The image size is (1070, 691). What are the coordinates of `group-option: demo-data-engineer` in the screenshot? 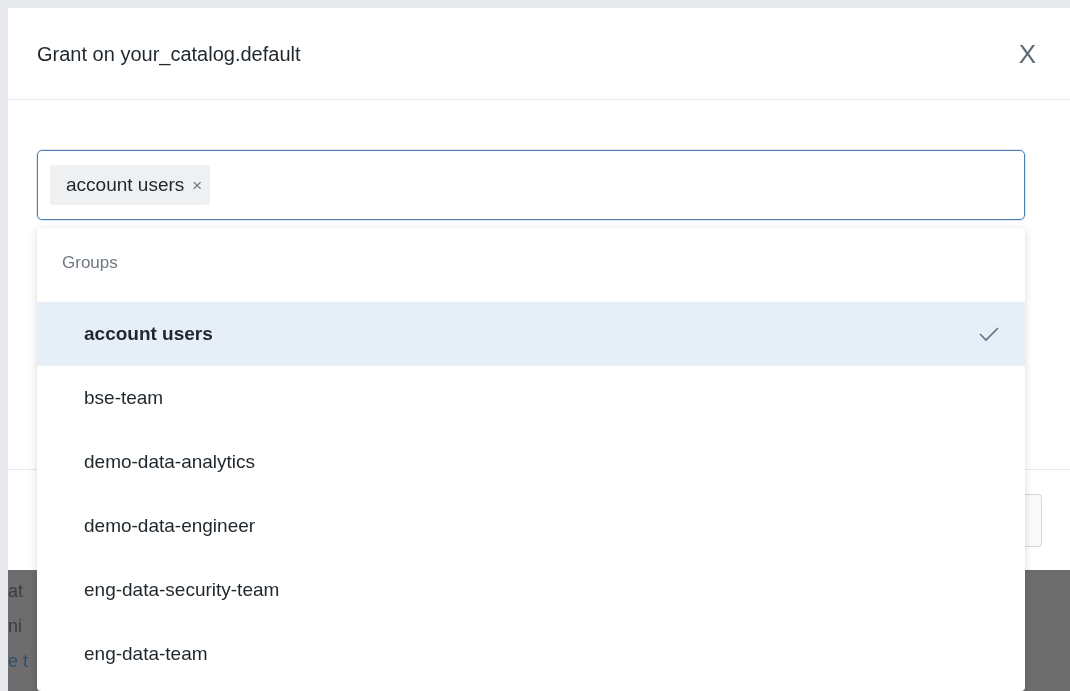 It's located at (531, 526).